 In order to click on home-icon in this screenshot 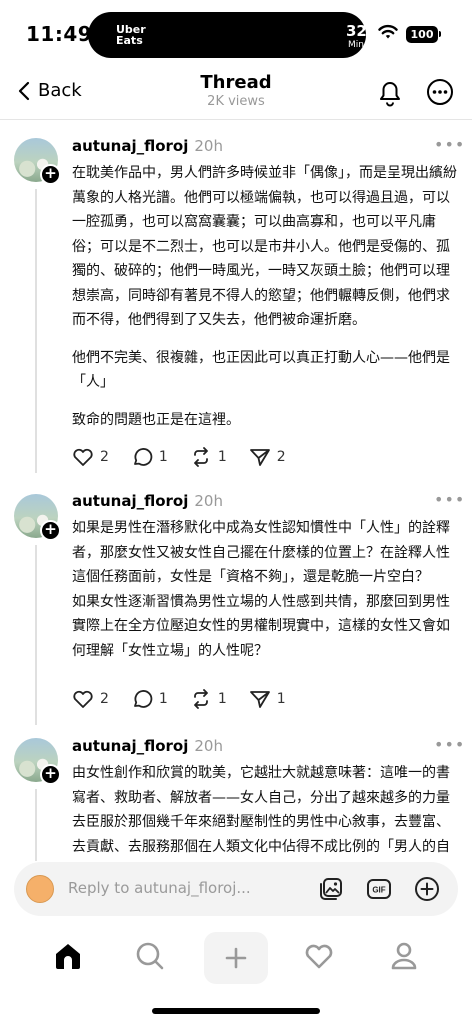, I will do `click(68, 956)`.